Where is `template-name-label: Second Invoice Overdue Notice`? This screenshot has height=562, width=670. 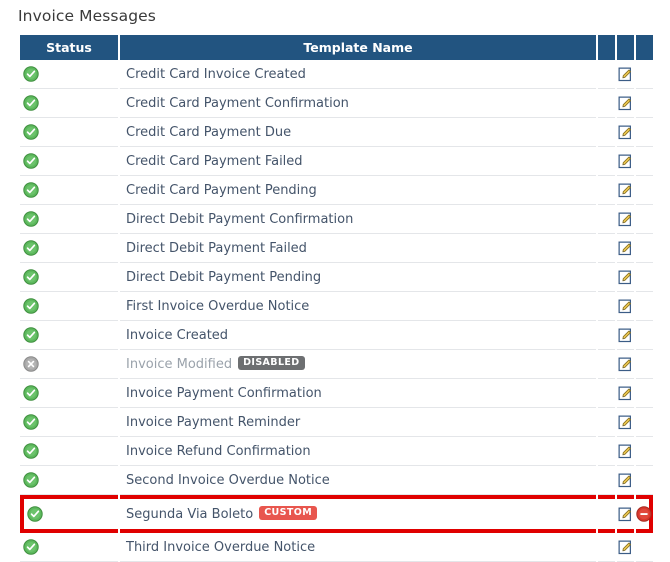
template-name-label: Second Invoice Overdue Notice is located at coordinates (228, 480).